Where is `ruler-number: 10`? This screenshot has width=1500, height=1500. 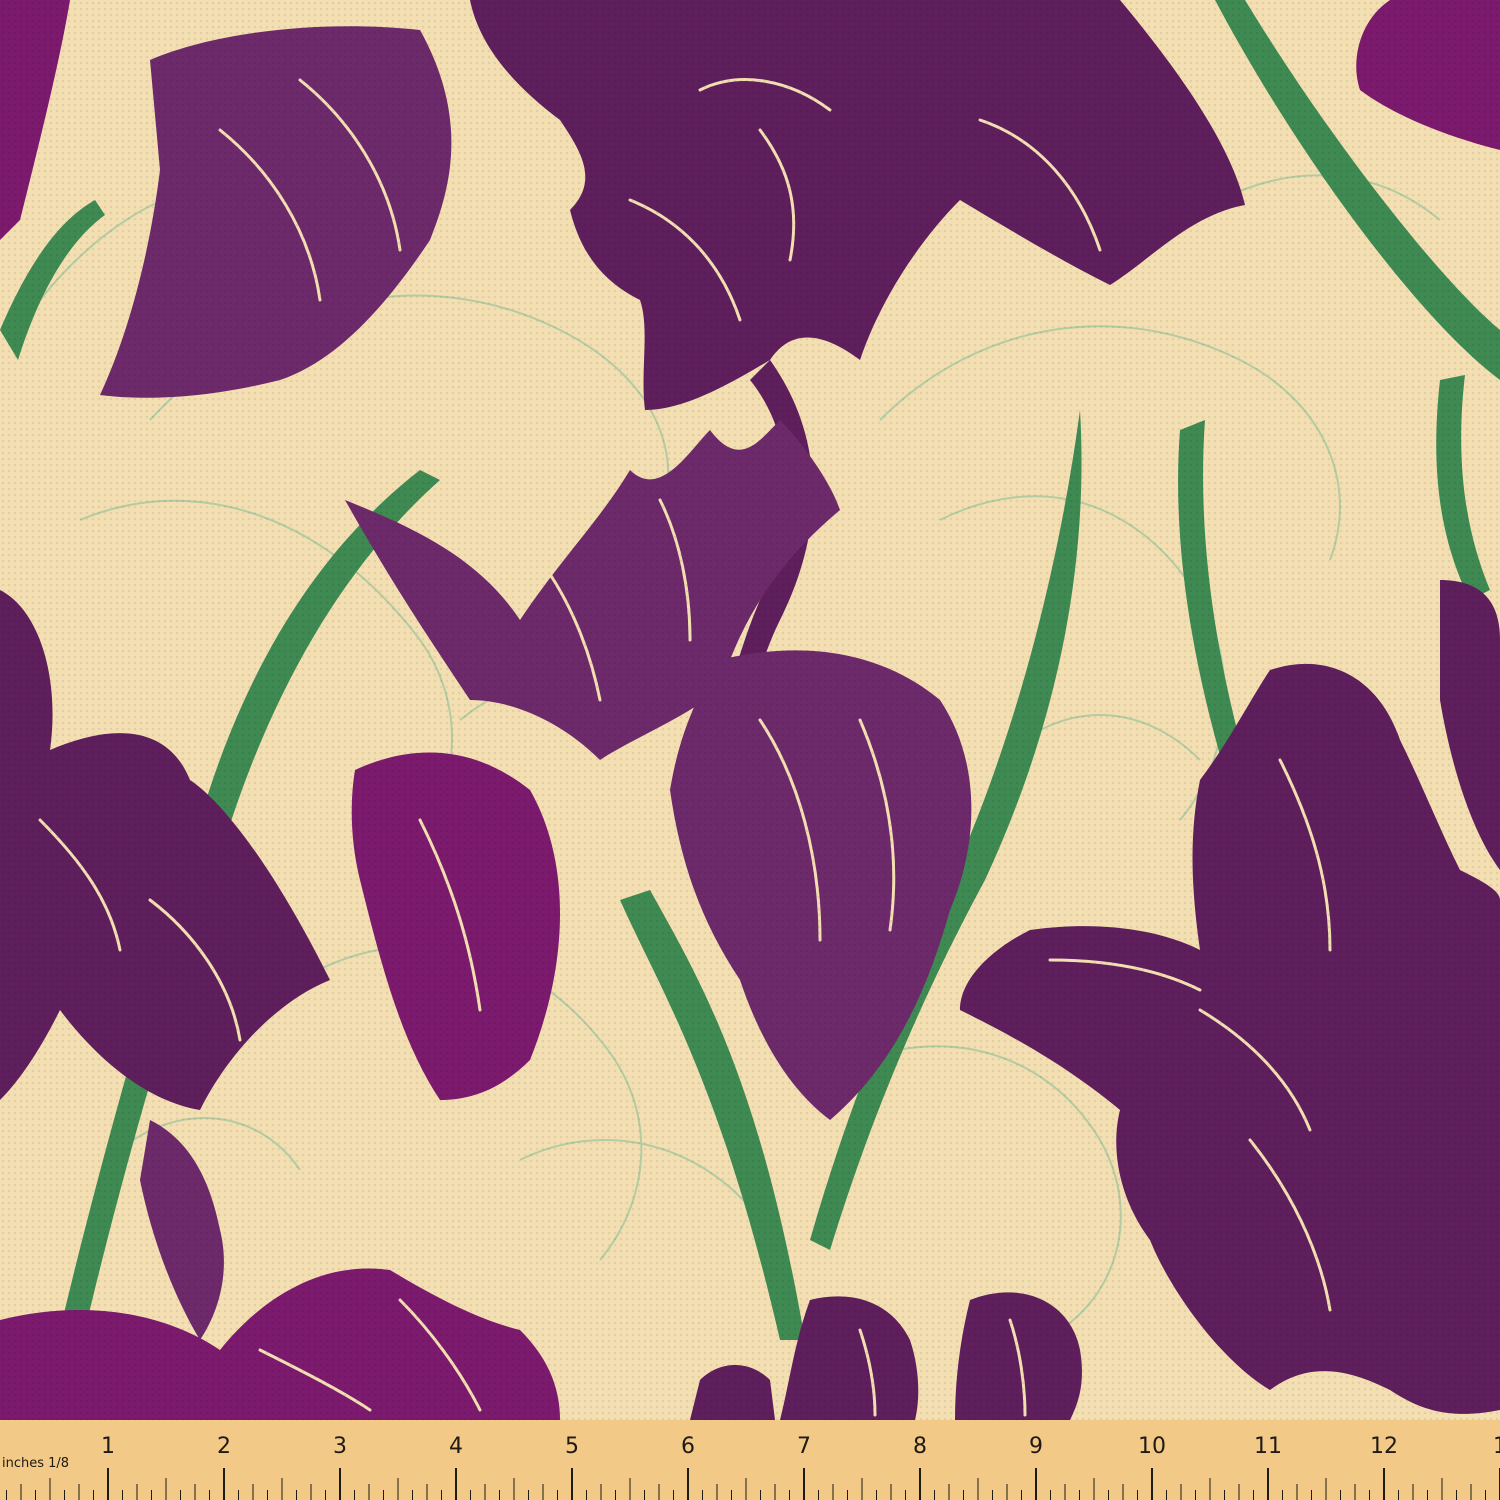
ruler-number: 10 is located at coordinates (1152, 1446).